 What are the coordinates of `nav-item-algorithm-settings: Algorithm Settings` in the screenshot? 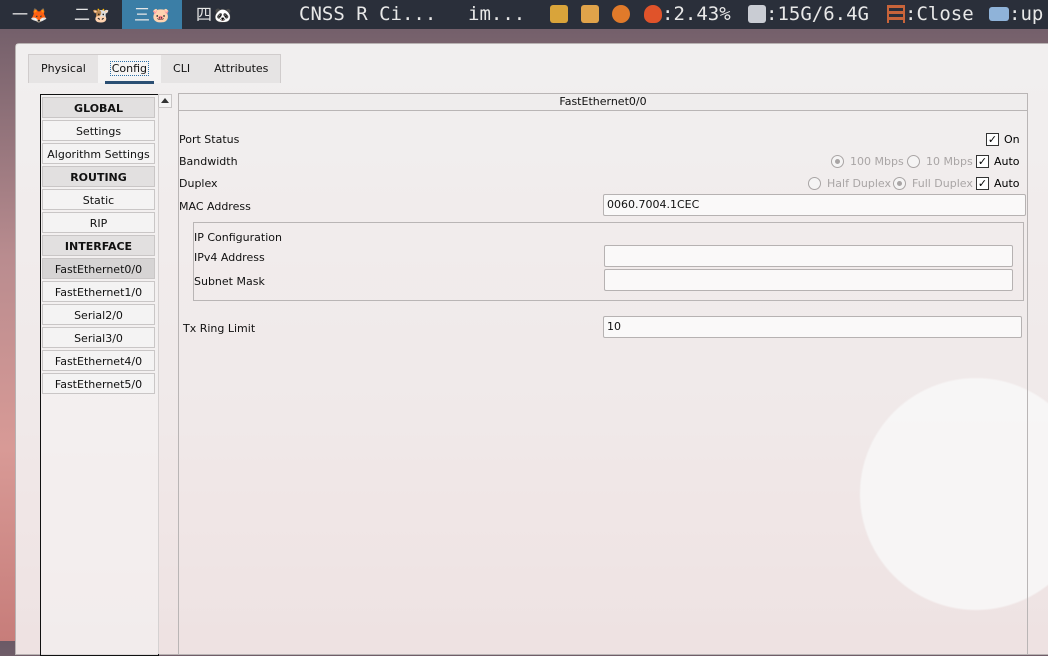 It's located at (98, 153).